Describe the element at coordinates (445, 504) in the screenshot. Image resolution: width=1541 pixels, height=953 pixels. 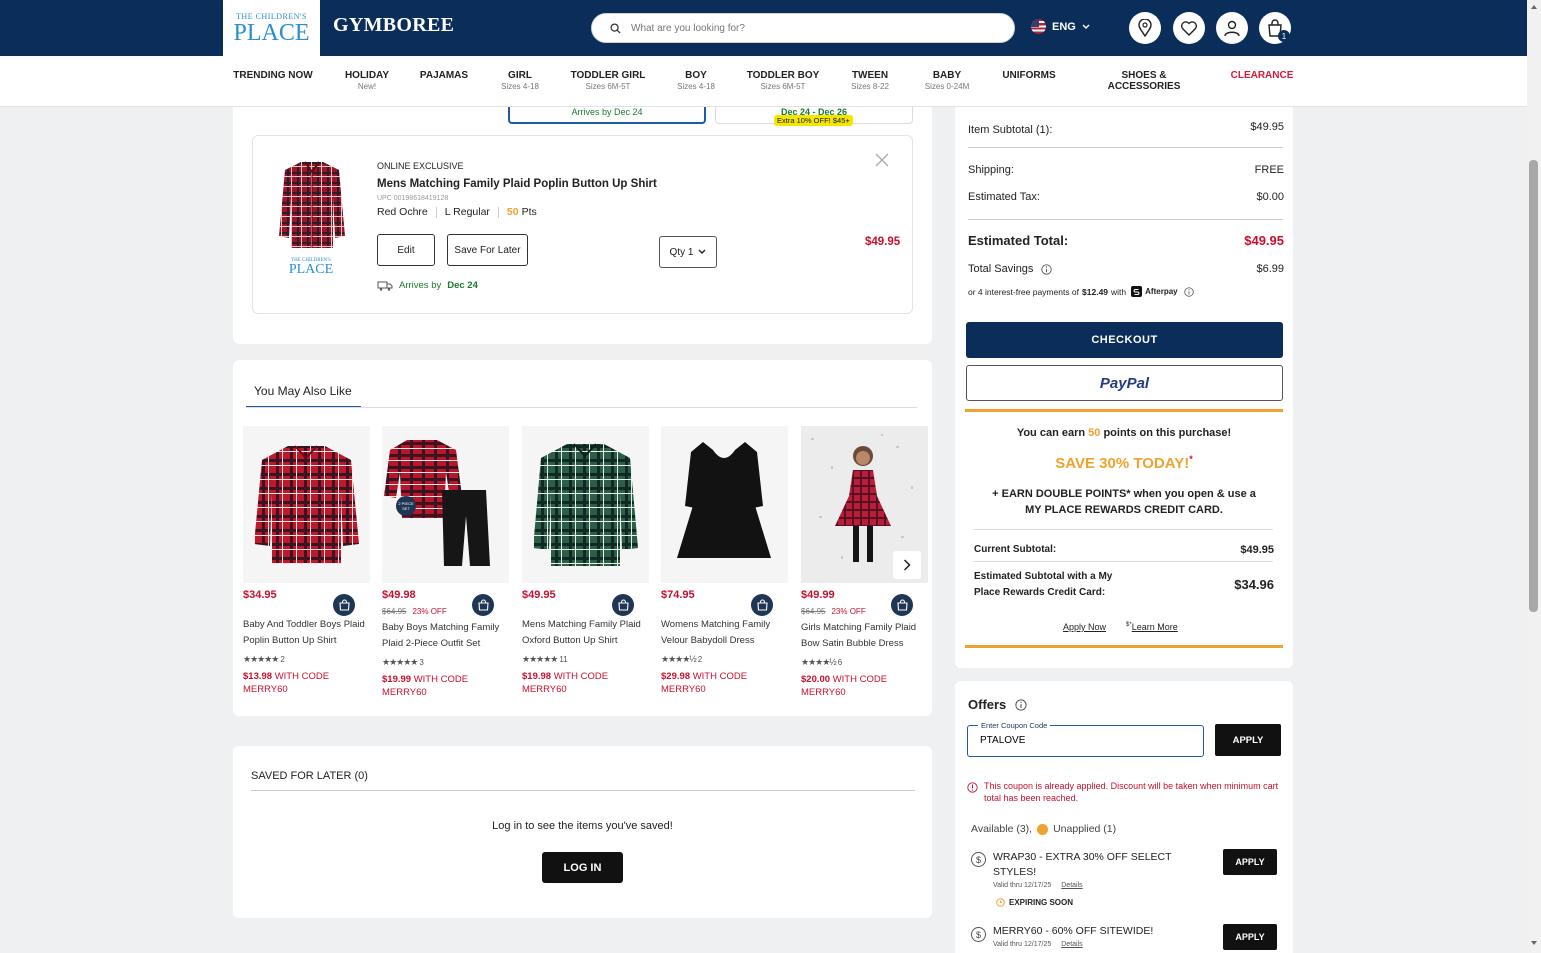
I see `product-image-baby-outfit-set: 2 PIECE SET` at that location.